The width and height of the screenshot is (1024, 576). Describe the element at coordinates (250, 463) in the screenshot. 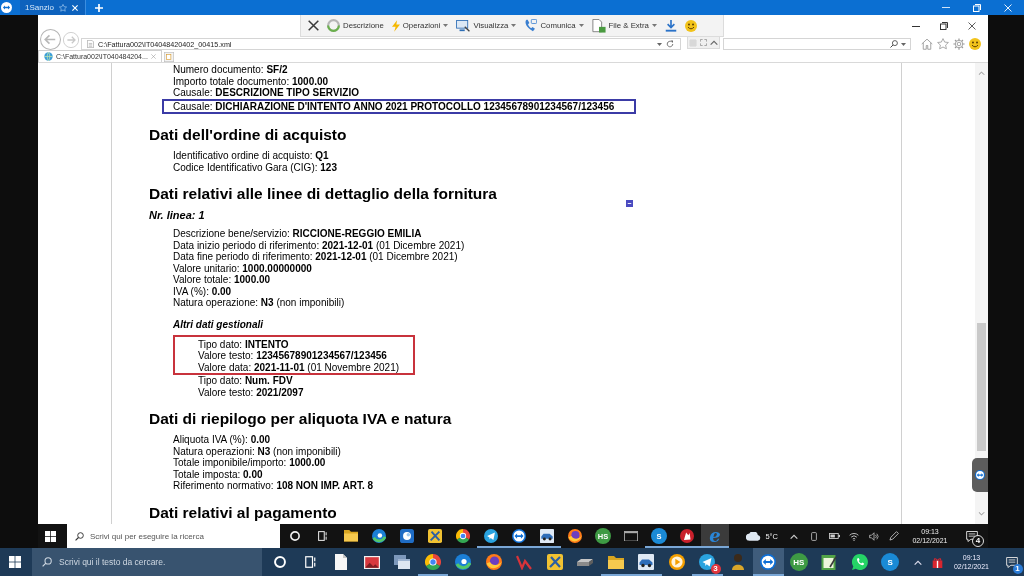

I see `field-text: Totale imponibile/importo: 1000.00` at that location.